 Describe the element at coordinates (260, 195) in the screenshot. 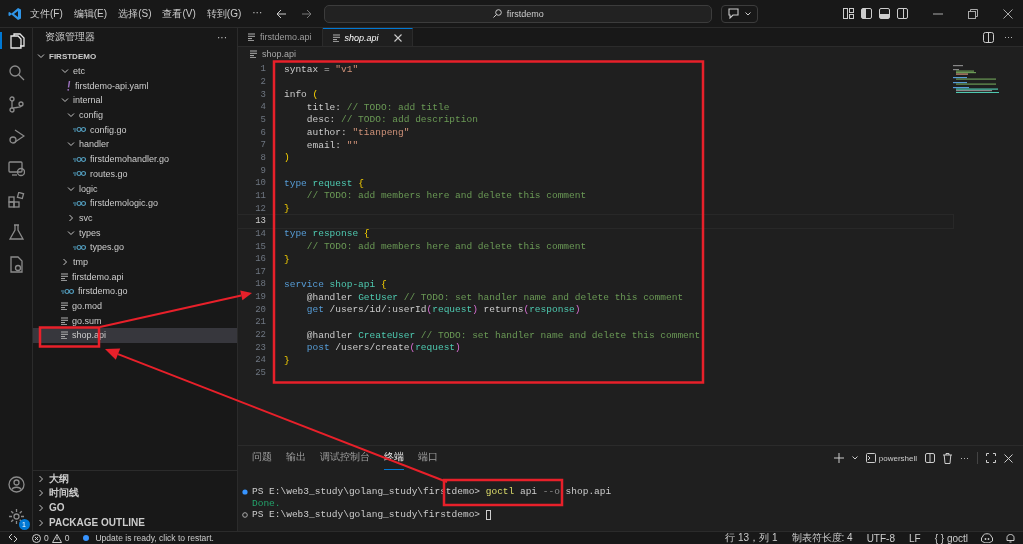

I see `line-number: 11` at that location.